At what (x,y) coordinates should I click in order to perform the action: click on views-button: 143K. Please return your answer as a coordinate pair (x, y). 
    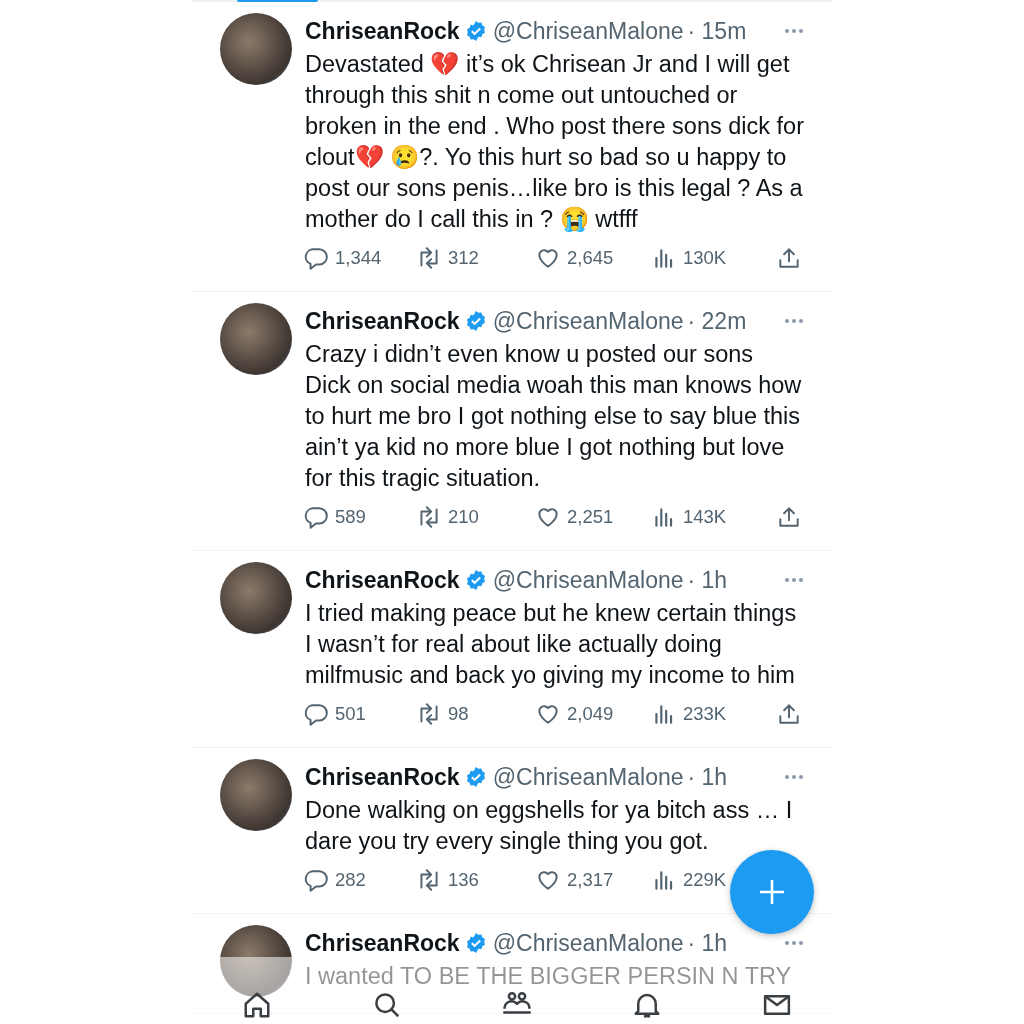
    Looking at the image, I should click on (689, 517).